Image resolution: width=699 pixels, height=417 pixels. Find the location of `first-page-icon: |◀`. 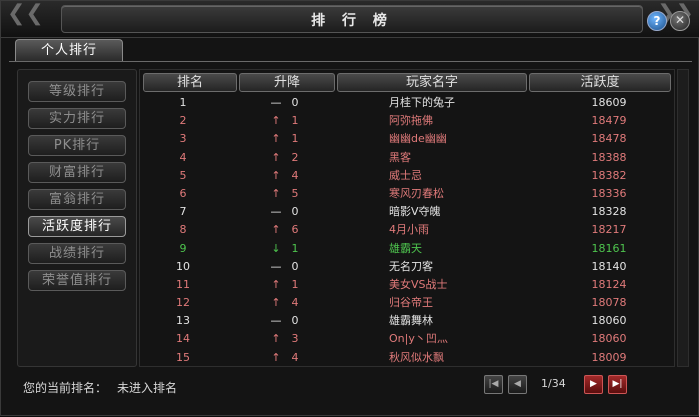

first-page-icon: |◀ is located at coordinates (493, 384).